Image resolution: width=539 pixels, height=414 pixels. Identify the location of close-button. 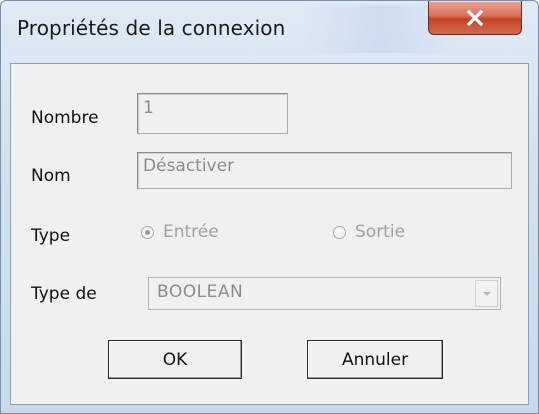
(475, 18).